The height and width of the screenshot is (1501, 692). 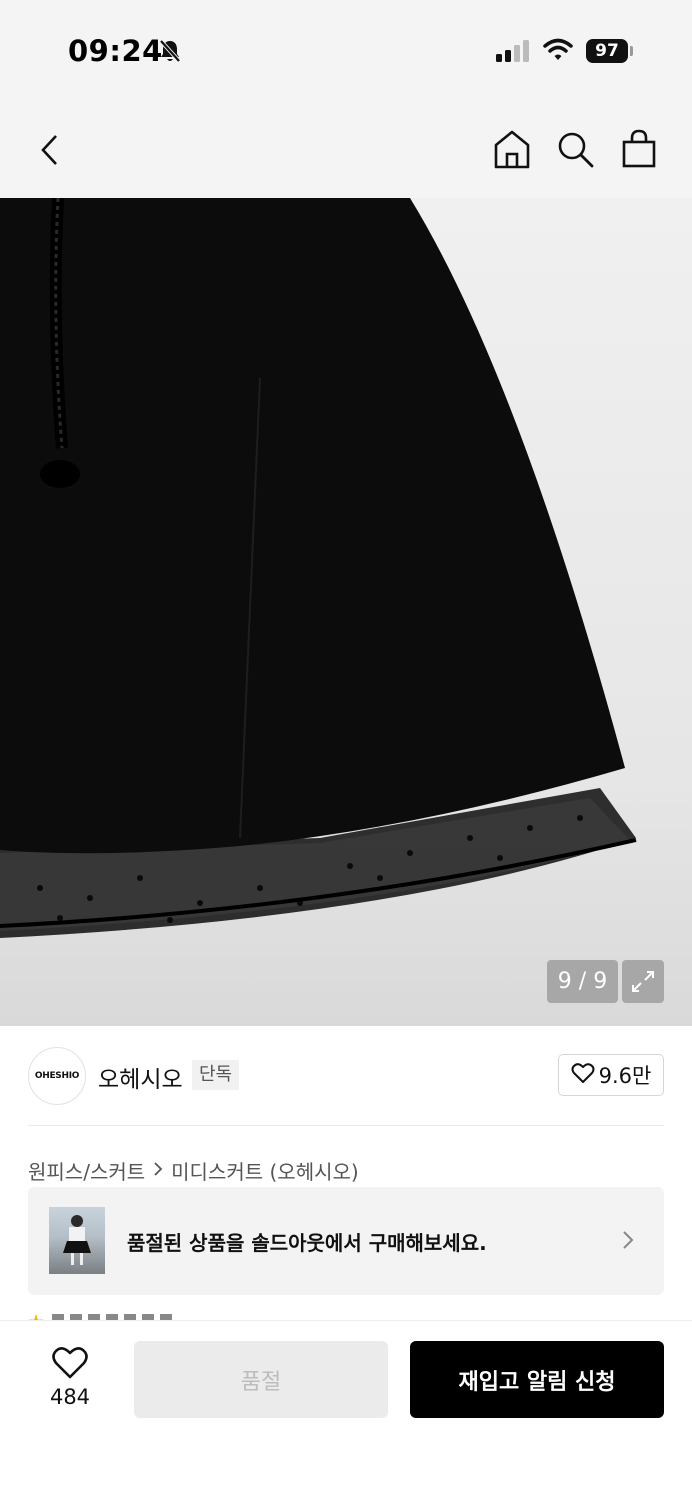 What do you see at coordinates (346, 99) in the screenshot?
I see `top-bar: 09:24 97` at bounding box center [346, 99].